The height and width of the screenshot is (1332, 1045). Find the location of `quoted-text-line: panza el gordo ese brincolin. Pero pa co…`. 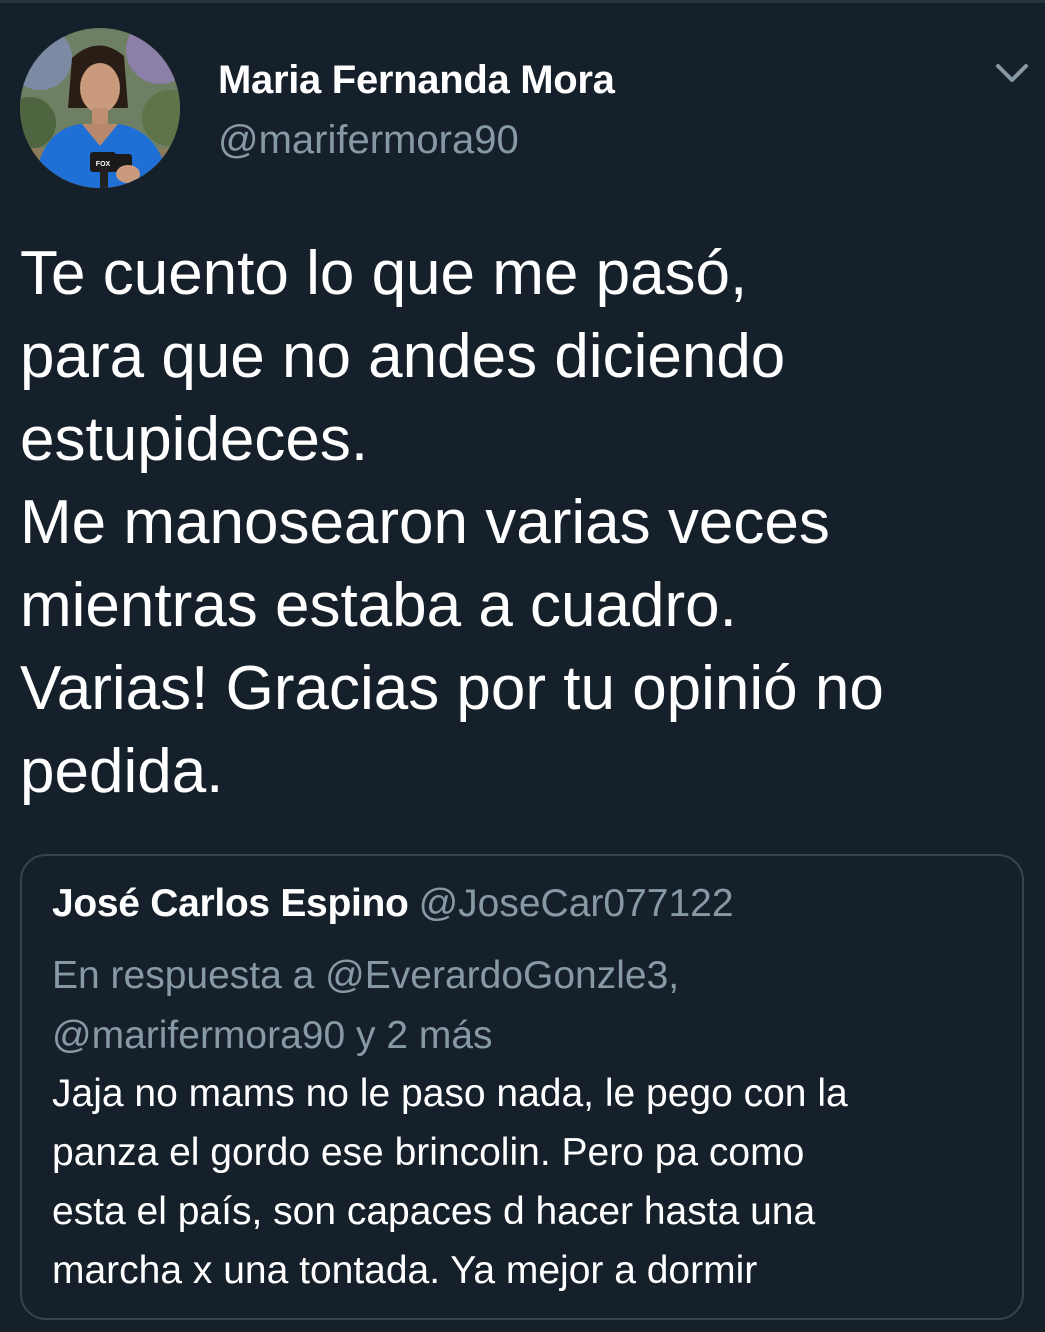

quoted-text-line: panza el gordo ese brincolin. Pero pa co… is located at coordinates (428, 1152).